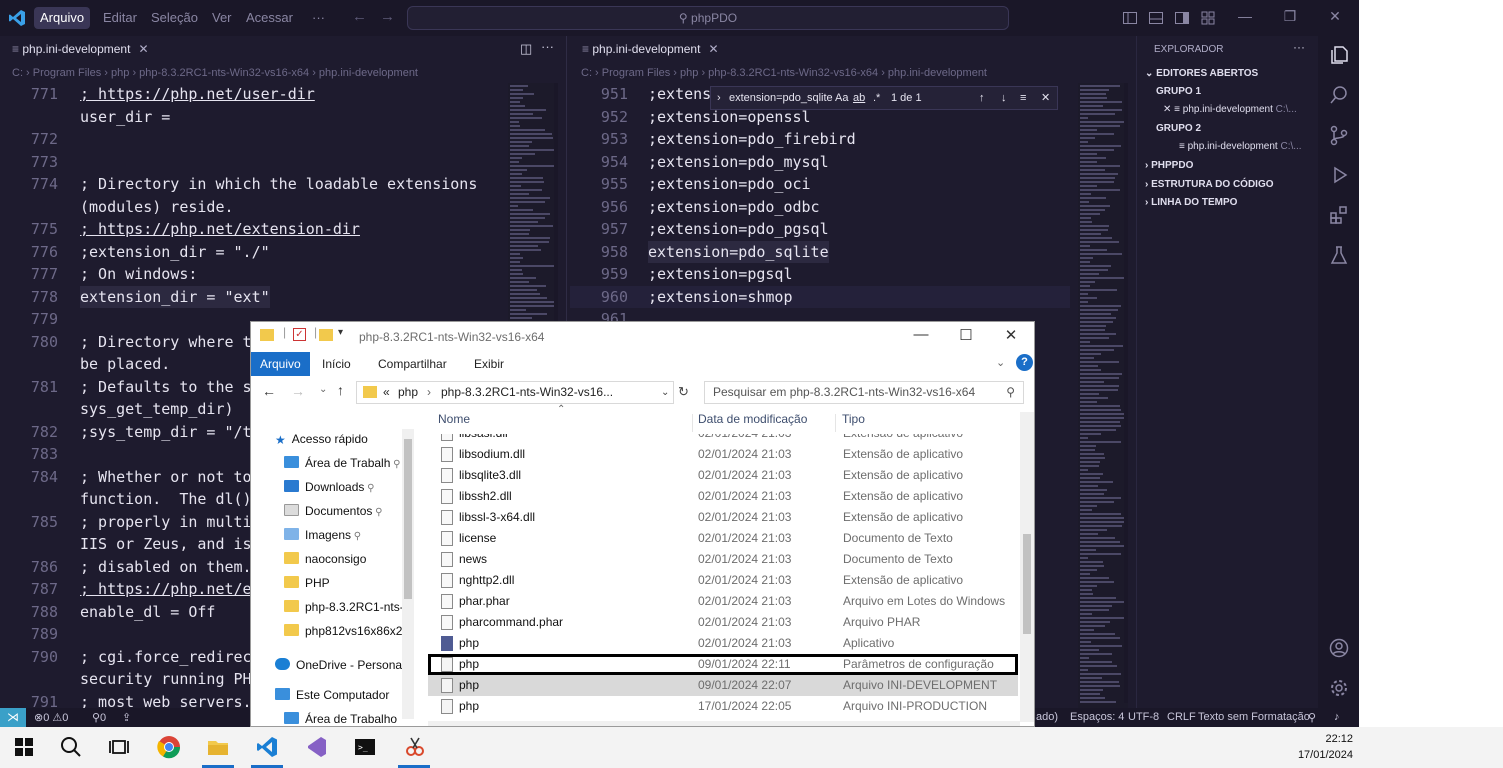  I want to click on address-bar: « php › php-8.3.2RC1-nts-Win32-vs16... ⌄, so click(515, 392).